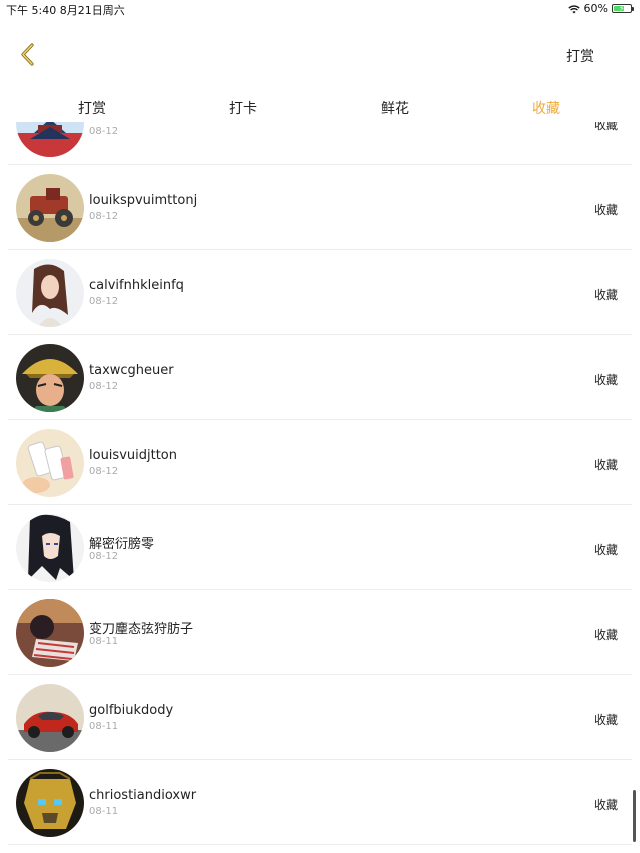 This screenshot has width=640, height=853. I want to click on reward-button: 打赏, so click(580, 56).